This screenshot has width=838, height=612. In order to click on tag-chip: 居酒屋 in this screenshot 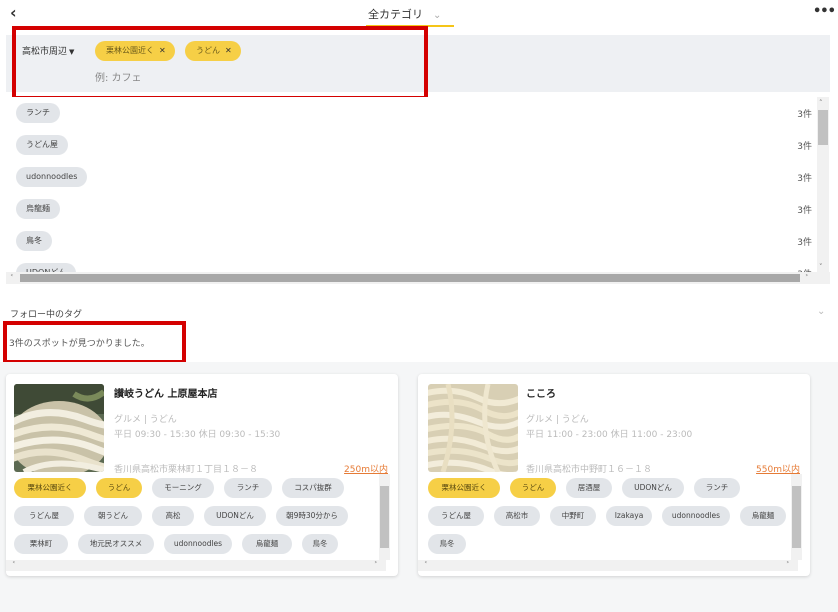, I will do `click(589, 488)`.